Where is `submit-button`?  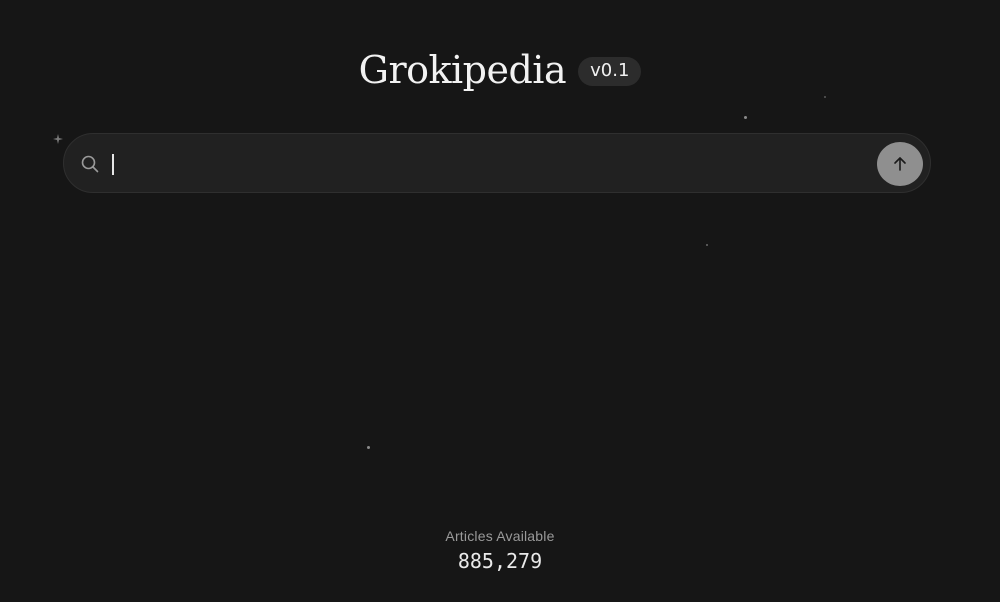 submit-button is located at coordinates (900, 164).